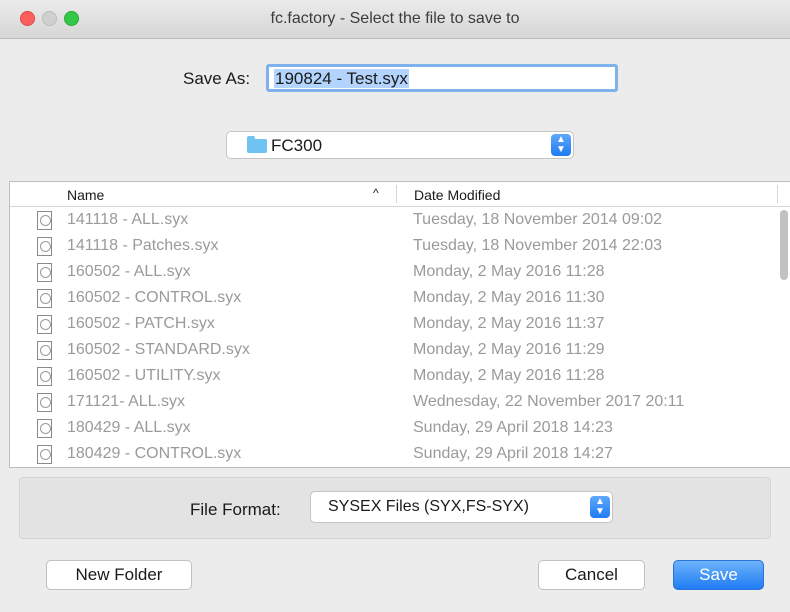 This screenshot has height=612, width=790. Describe the element at coordinates (119, 575) in the screenshot. I see `new-folder-button: New Folder` at that location.